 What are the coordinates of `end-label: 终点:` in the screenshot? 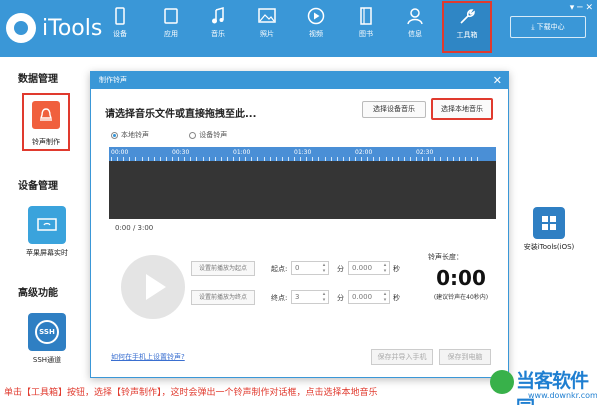 It's located at (279, 298).